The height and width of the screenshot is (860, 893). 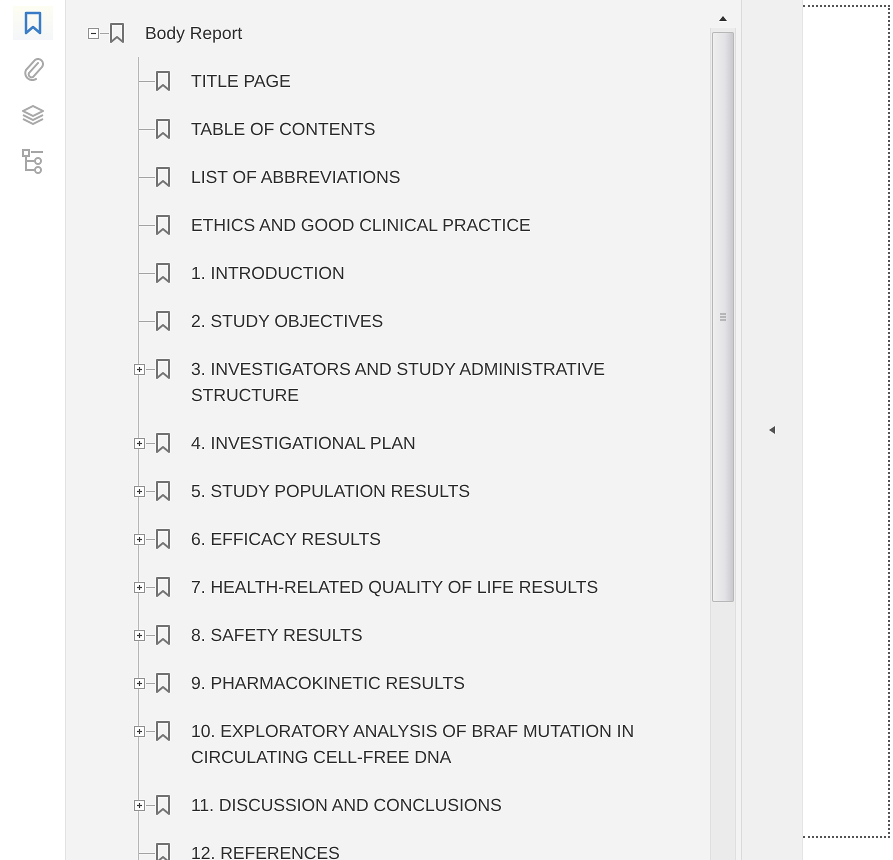 What do you see at coordinates (307, 443) in the screenshot?
I see `bookmark-item: 4. INVESTIGATIONAL PLAN` at bounding box center [307, 443].